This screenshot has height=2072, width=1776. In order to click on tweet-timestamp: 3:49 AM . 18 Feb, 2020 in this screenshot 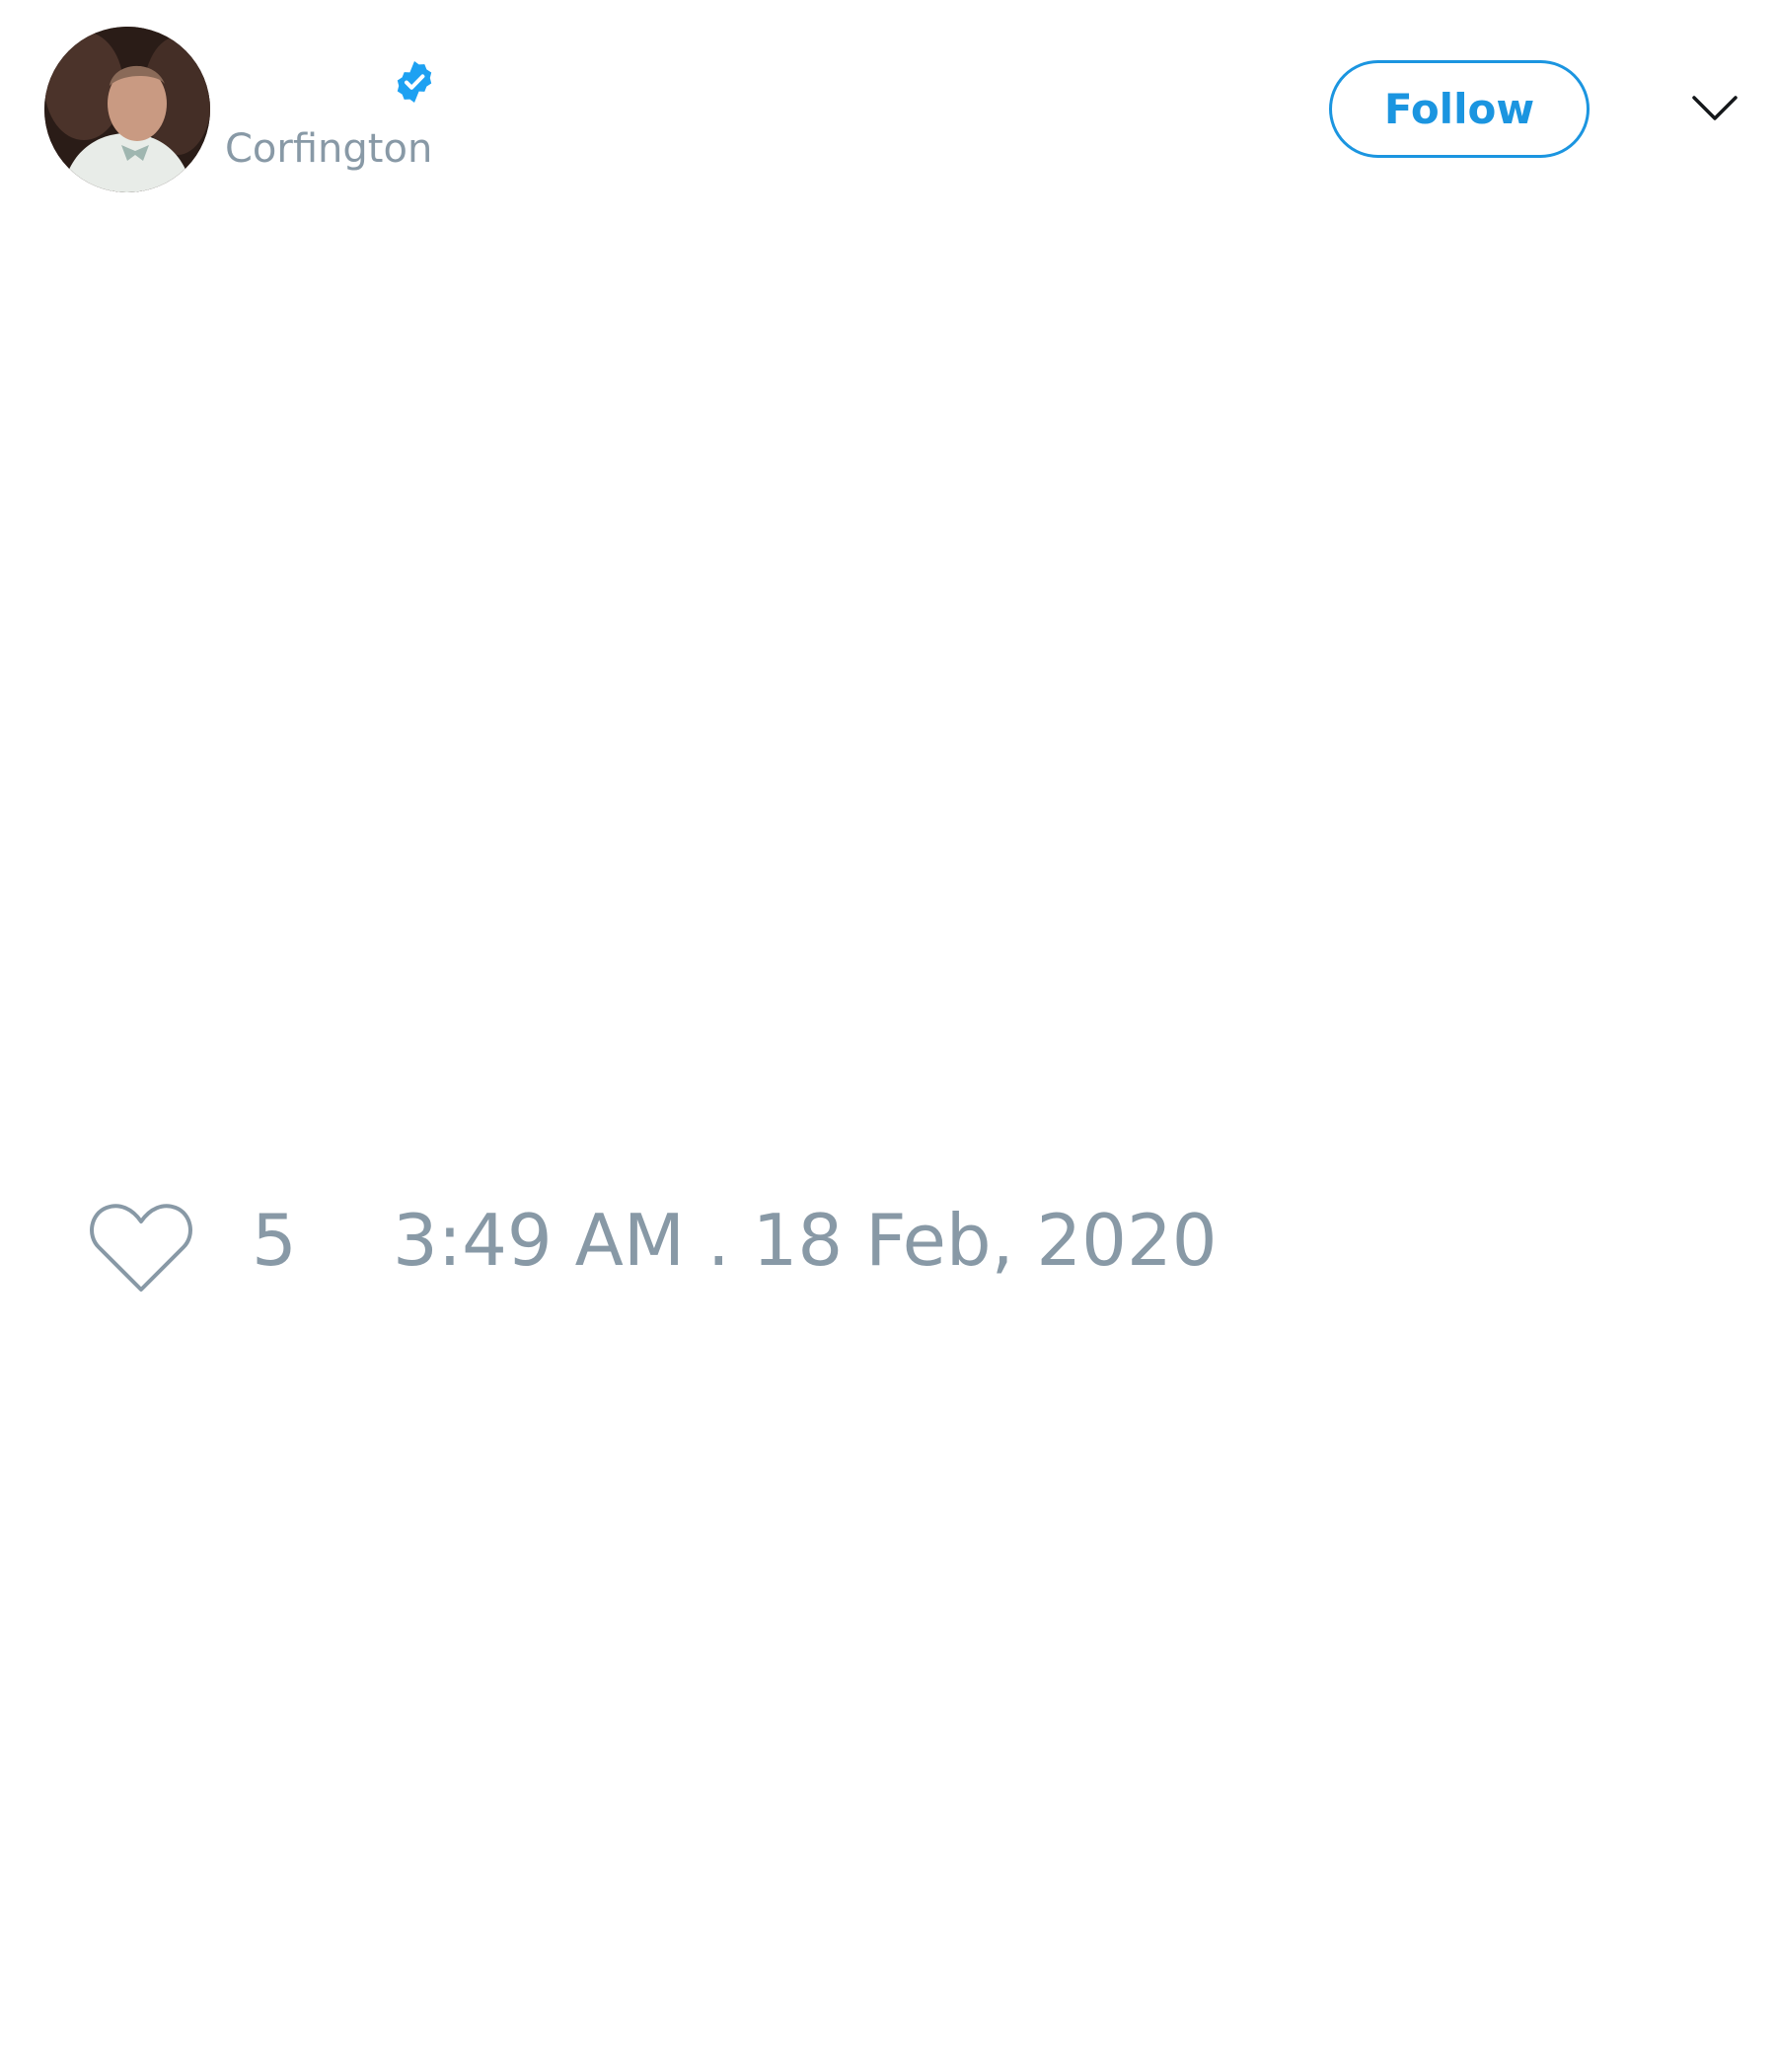, I will do `click(806, 1240)`.